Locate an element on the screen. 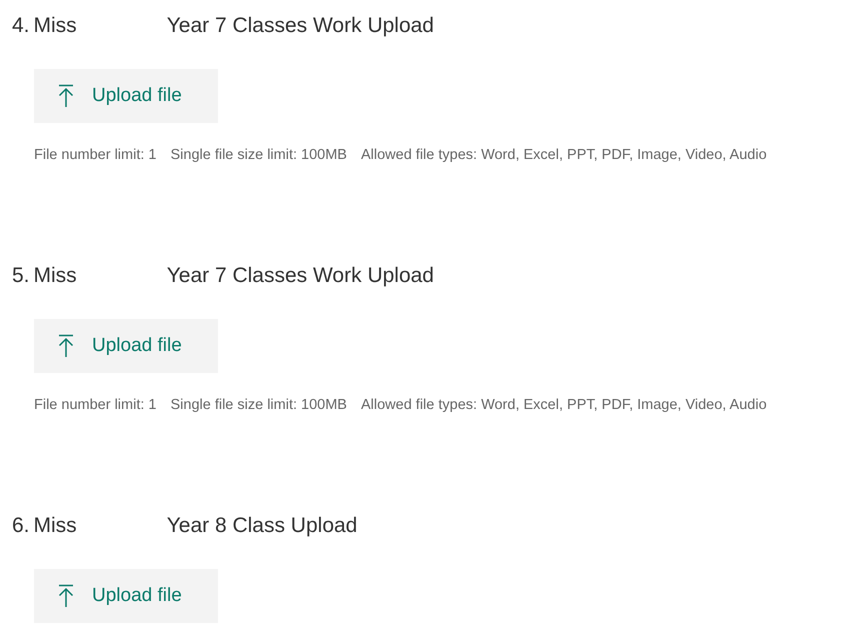  question-number: 5. is located at coordinates (21, 276).